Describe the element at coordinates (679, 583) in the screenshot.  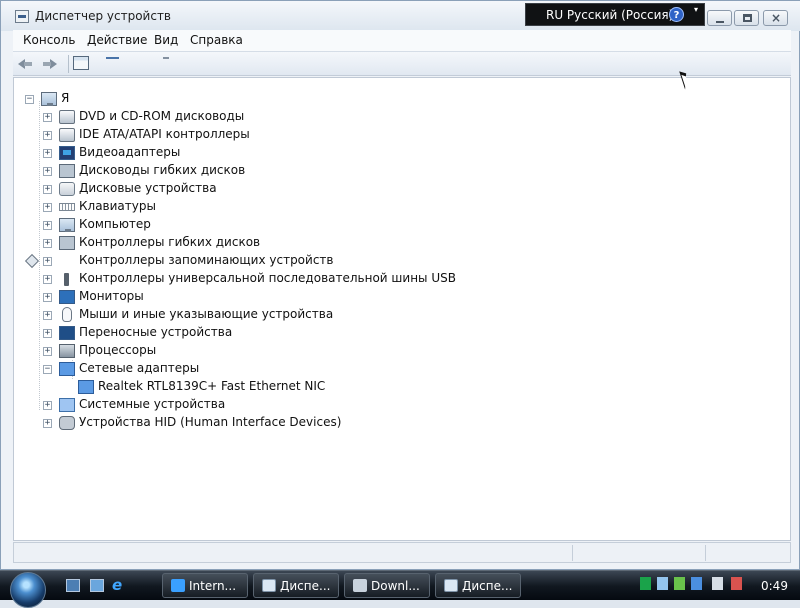
I see `security-icon` at that location.